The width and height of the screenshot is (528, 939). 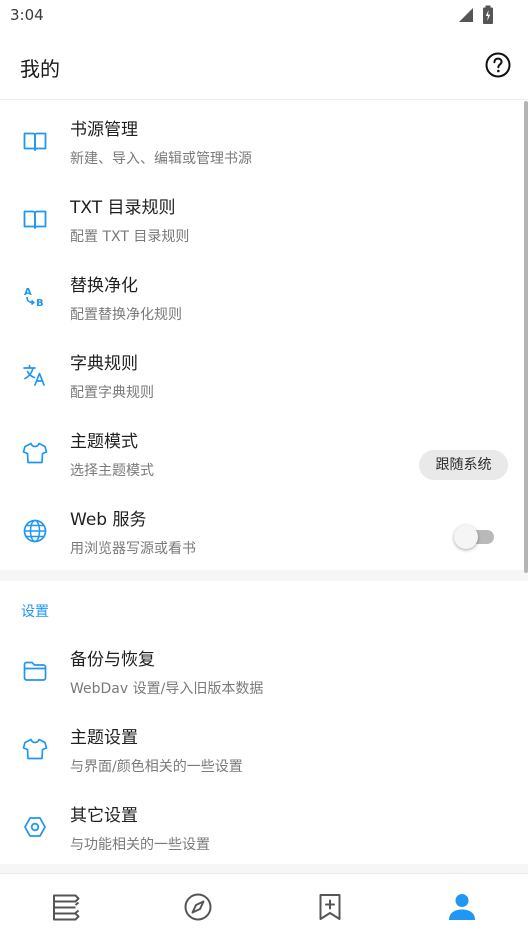 What do you see at coordinates (161, 159) in the screenshot?
I see `item-summary: 新建、导入、编辑或管理书源` at bounding box center [161, 159].